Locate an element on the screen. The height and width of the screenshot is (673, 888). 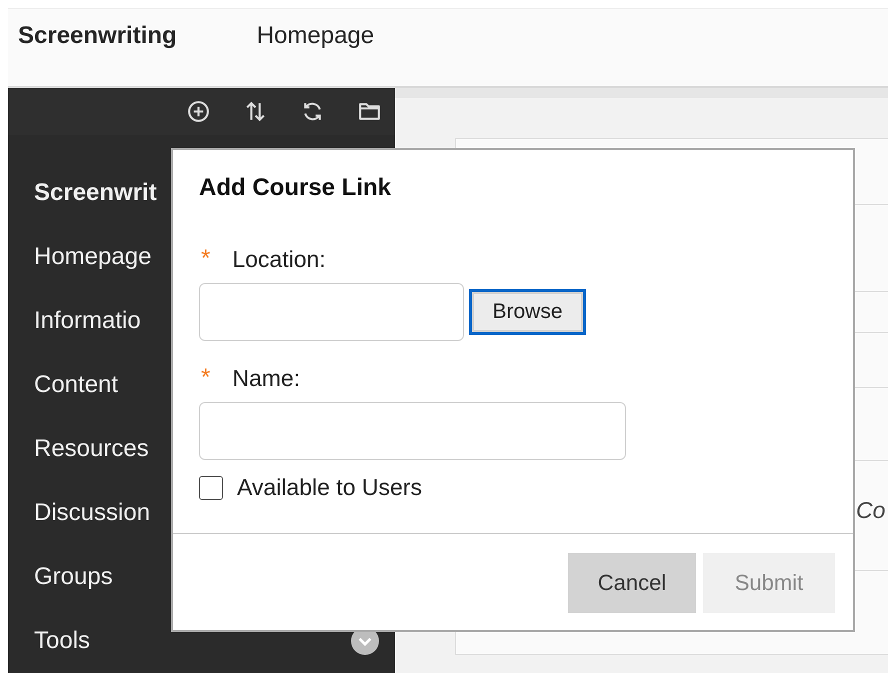
add-icon is located at coordinates (198, 111).